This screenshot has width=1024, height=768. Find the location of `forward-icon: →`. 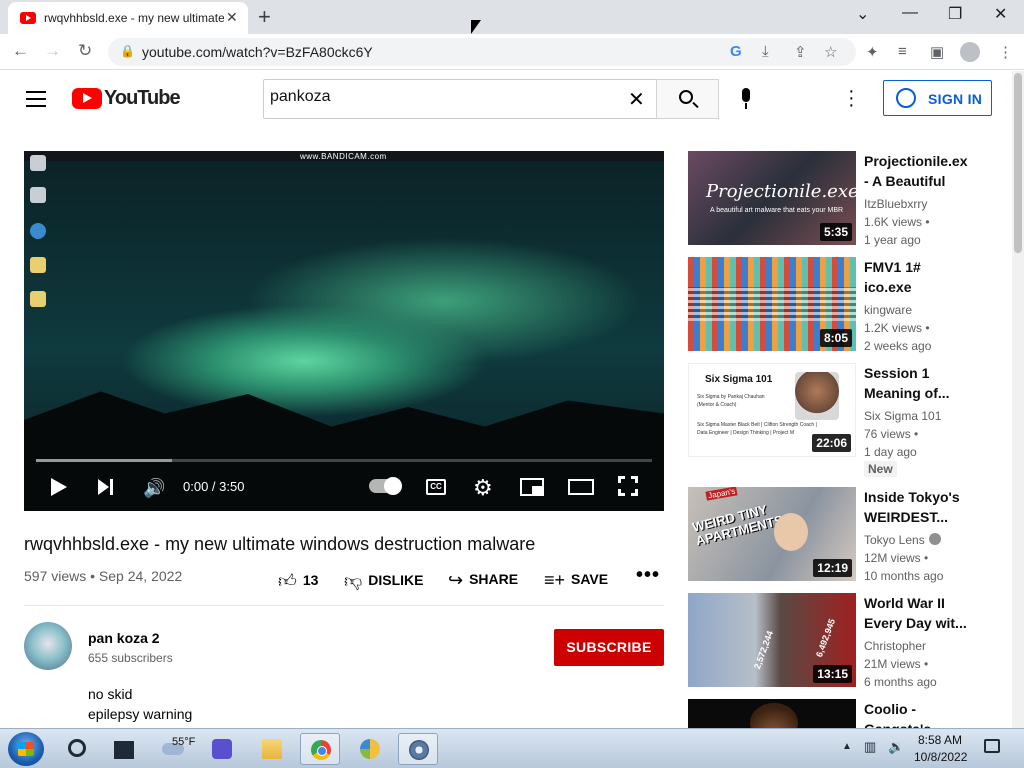

forward-icon: → is located at coordinates (52, 51).